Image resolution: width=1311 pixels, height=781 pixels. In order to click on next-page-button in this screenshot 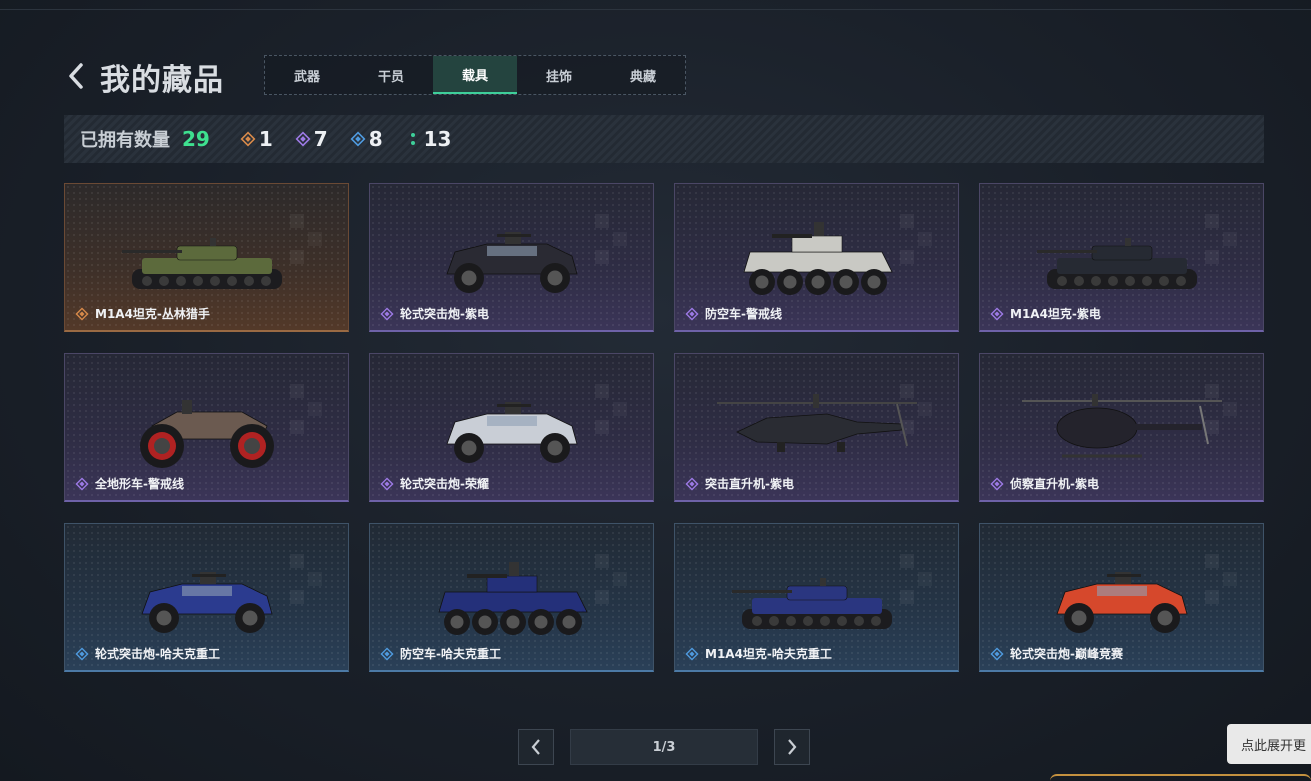, I will do `click(792, 747)`.